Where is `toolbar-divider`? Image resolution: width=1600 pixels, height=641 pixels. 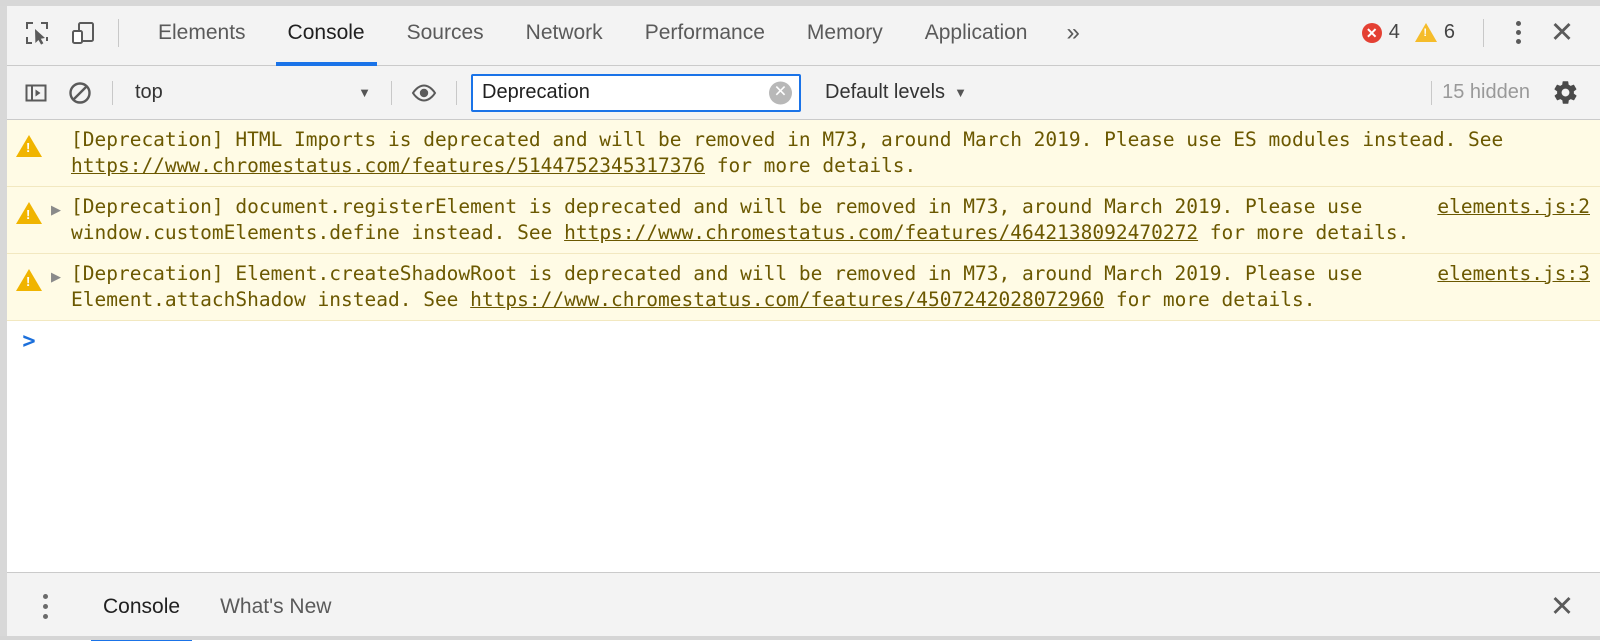 toolbar-divider is located at coordinates (118, 32).